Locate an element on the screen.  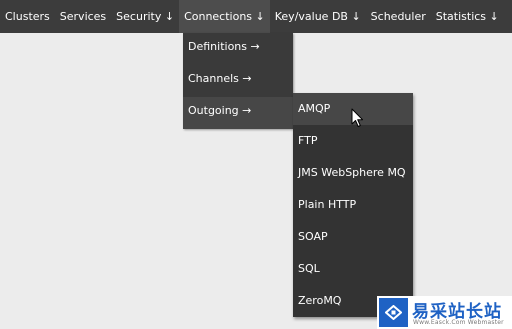
menu-item-outgoing: Outgoing → is located at coordinates (238, 113).